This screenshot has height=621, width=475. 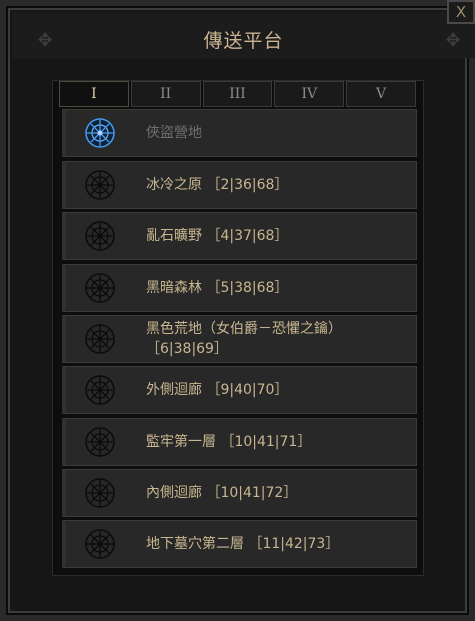 I want to click on waypoint-icon-active, so click(x=100, y=133).